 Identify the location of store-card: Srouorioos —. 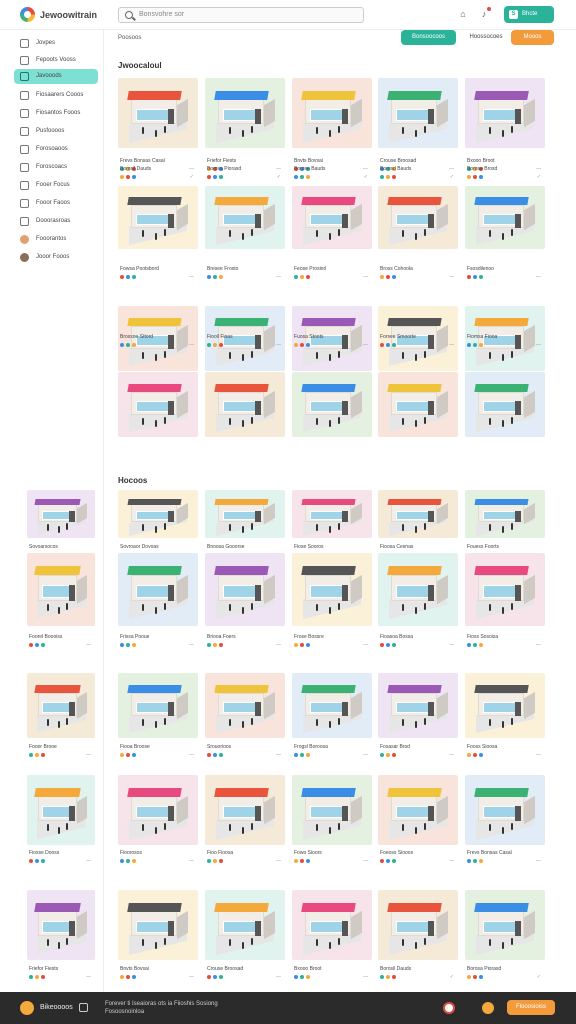
(245, 717).